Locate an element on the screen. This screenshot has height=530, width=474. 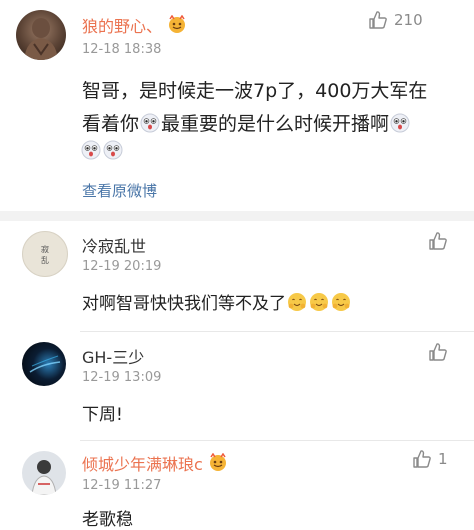
reply-text: 老歌稳 is located at coordinates (107, 520).